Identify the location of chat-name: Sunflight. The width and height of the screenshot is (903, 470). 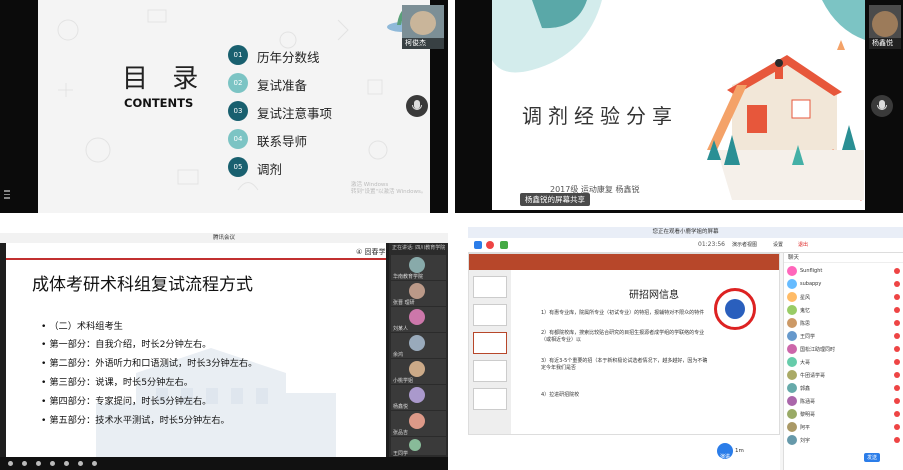
(811, 271).